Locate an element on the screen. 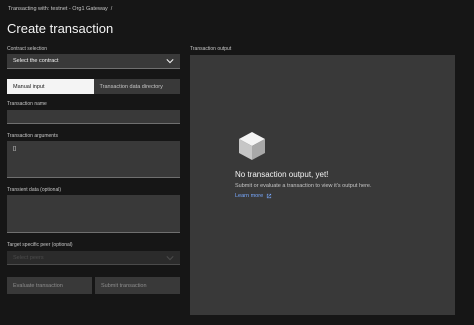 The width and height of the screenshot is (474, 325). target-peer-placeholder: Select peers is located at coordinates (28, 257).